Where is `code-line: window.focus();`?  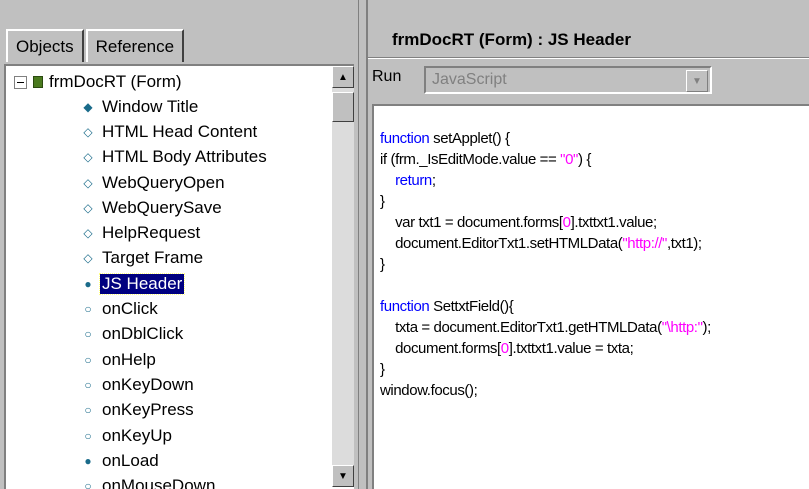 code-line: window.focus(); is located at coordinates (545, 390).